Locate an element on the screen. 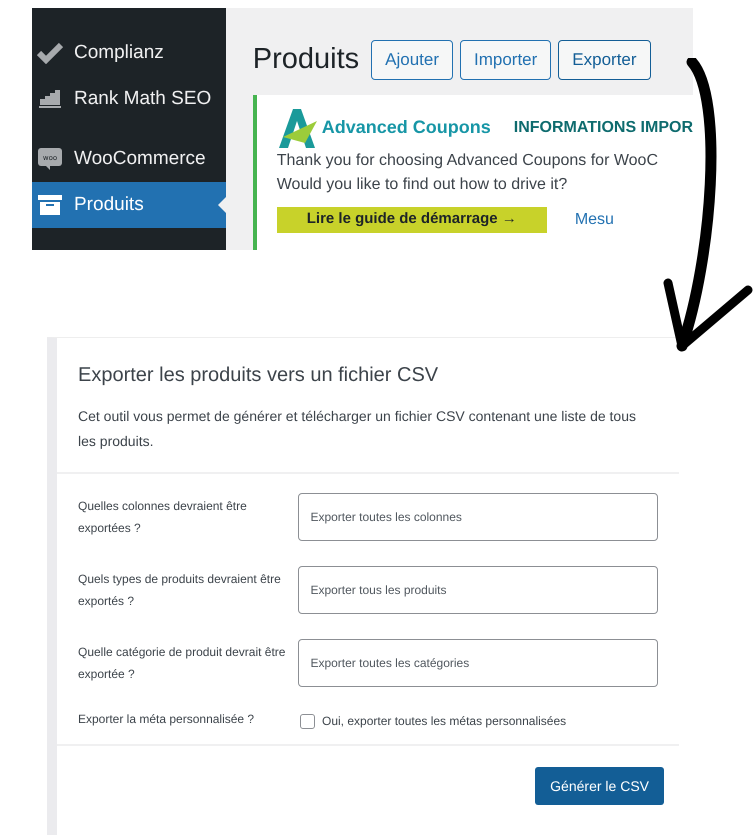 The height and width of the screenshot is (835, 755). select-field: Exporter tous les produits is located at coordinates (478, 590).